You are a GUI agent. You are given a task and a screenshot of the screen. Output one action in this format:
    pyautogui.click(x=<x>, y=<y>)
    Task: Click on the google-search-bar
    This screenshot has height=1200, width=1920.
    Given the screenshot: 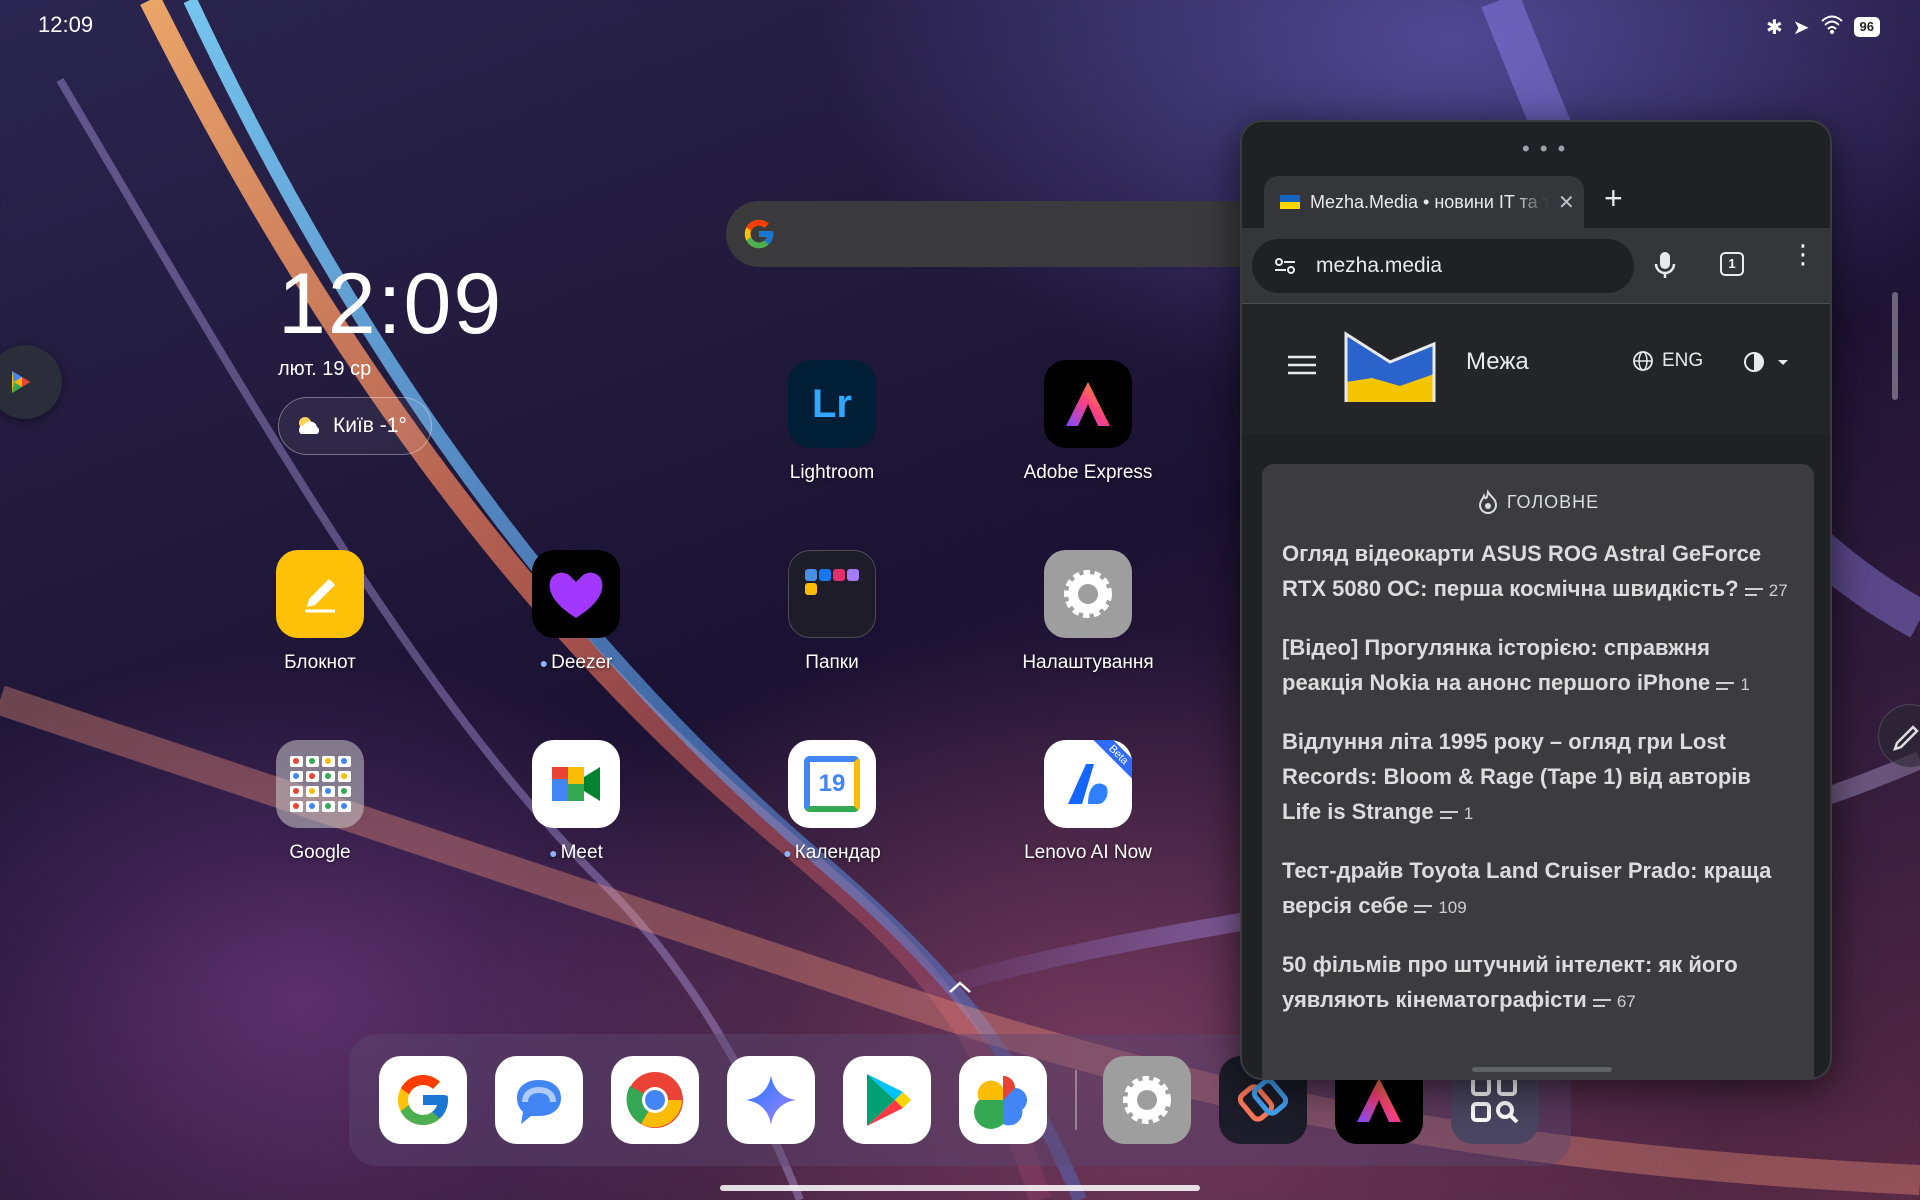 What is the action you would take?
    pyautogui.click(x=1006, y=234)
    